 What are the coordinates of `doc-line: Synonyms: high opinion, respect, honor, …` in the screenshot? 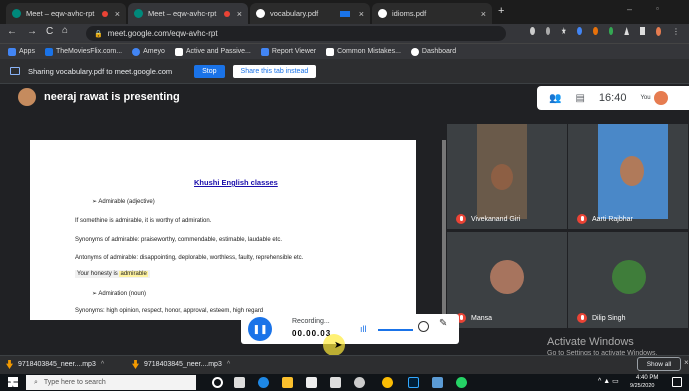 It's located at (169, 311).